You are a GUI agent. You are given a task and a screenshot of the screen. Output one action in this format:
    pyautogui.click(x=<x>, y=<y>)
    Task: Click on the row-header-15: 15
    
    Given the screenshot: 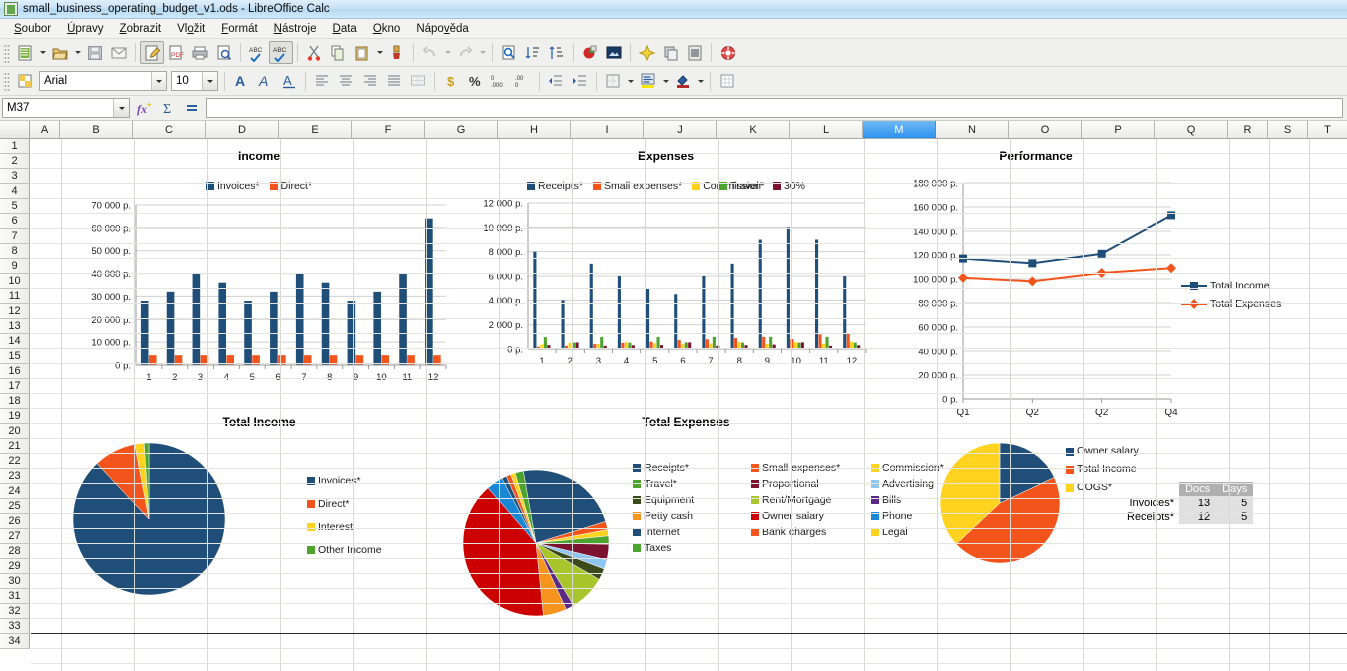 What is the action you would take?
    pyautogui.click(x=15, y=356)
    